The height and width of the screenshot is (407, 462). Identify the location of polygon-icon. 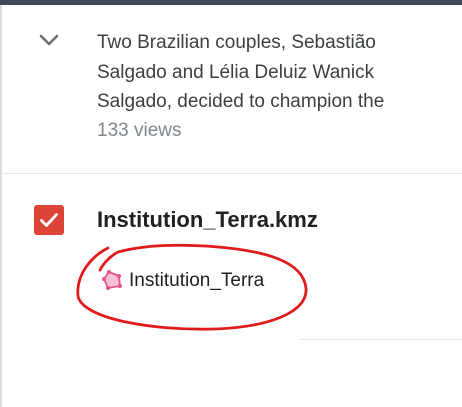
(112, 280).